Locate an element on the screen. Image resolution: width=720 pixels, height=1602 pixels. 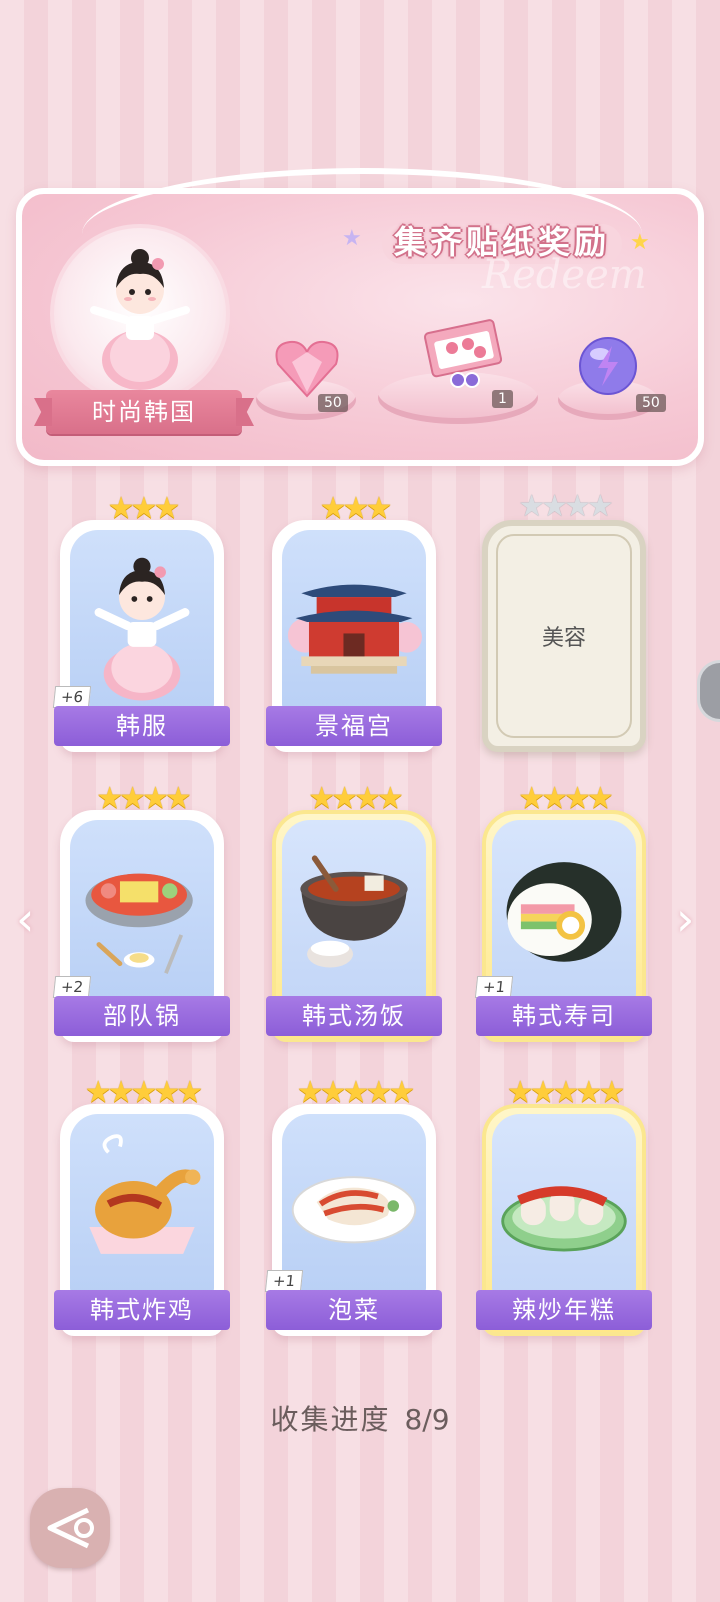
back-button is located at coordinates (70, 1528).